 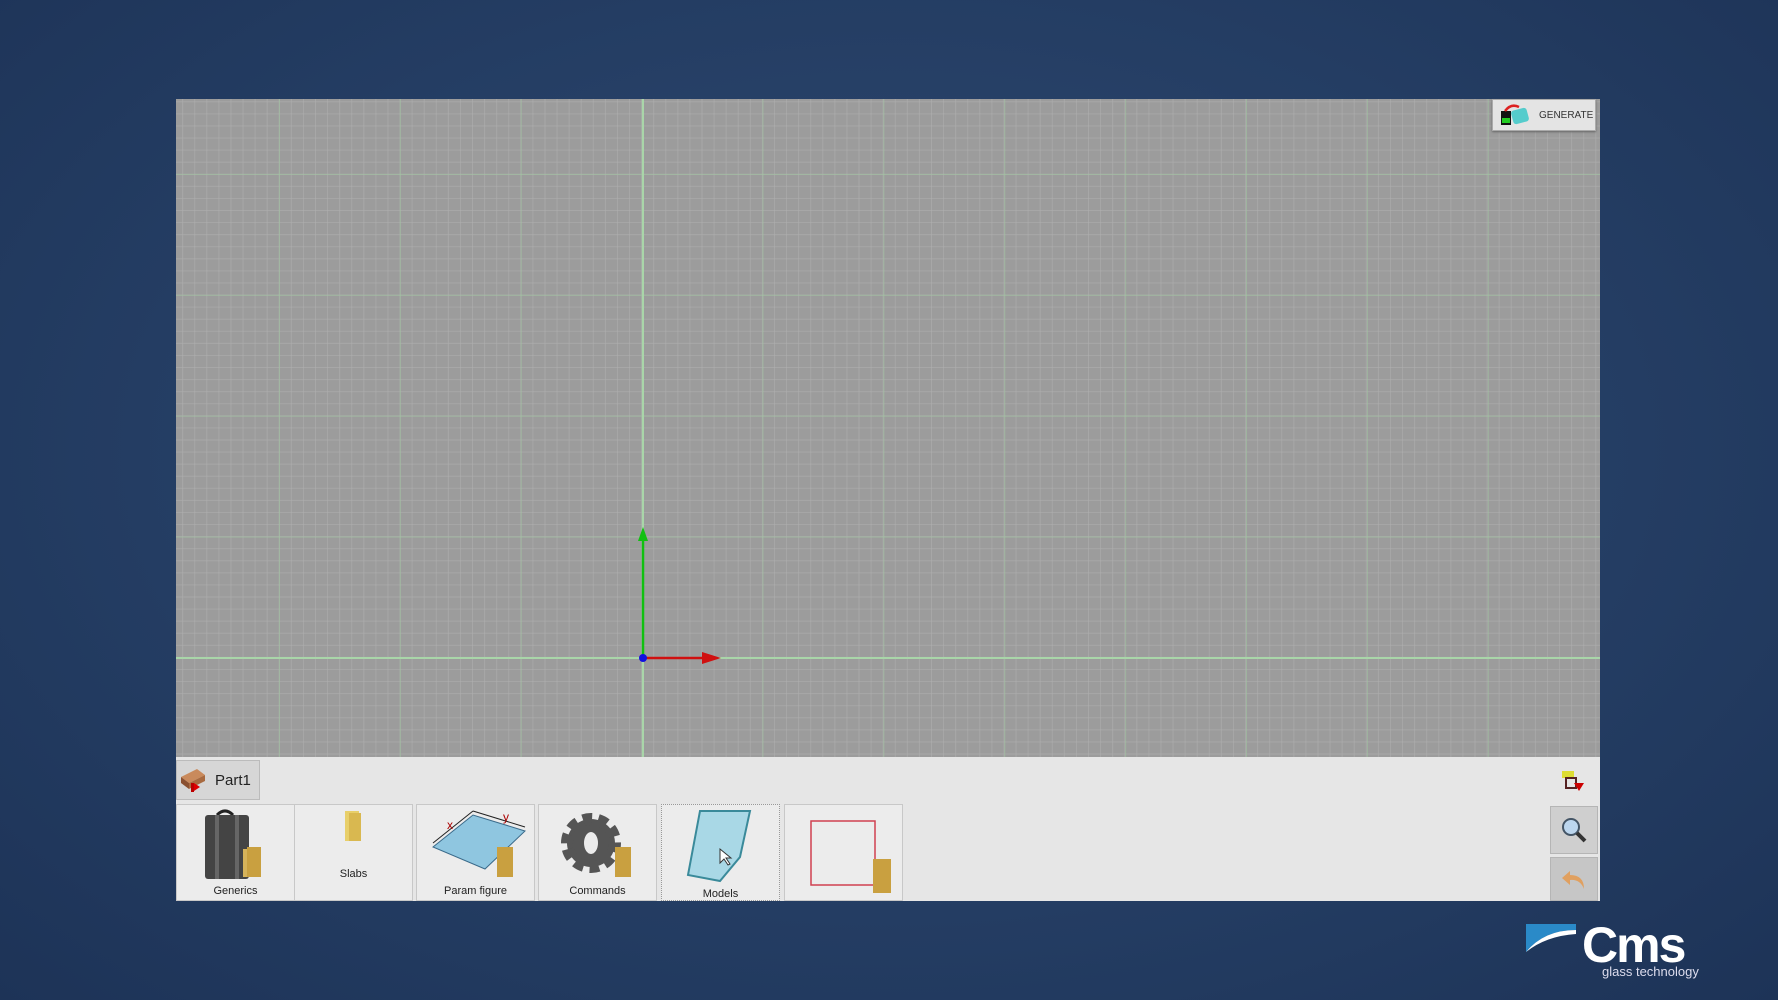 I want to click on generics-label: Generics, so click(x=235, y=891).